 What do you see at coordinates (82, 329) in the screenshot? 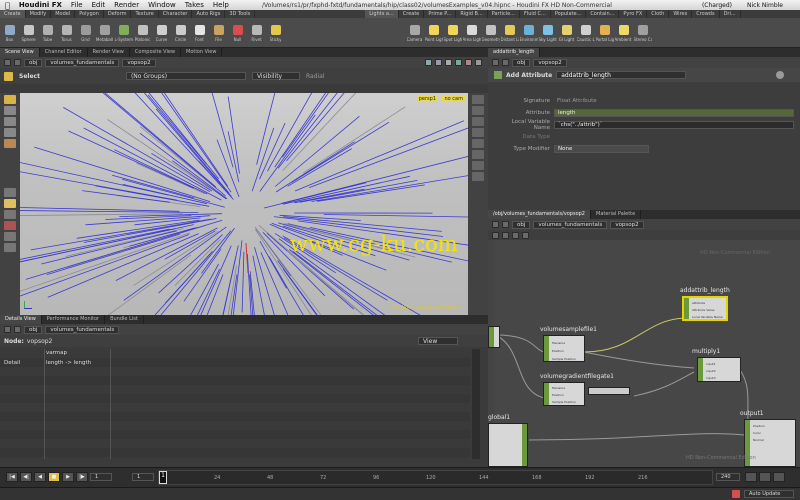
I see `details-path-node: volumes_fundamentals` at bounding box center [82, 329].